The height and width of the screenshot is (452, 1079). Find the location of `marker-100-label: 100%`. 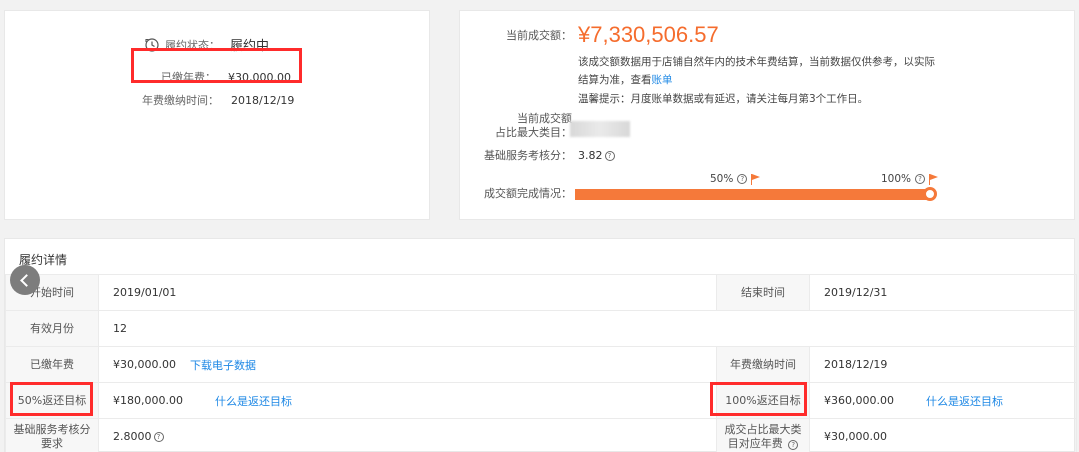

marker-100-label: 100% is located at coordinates (896, 179).